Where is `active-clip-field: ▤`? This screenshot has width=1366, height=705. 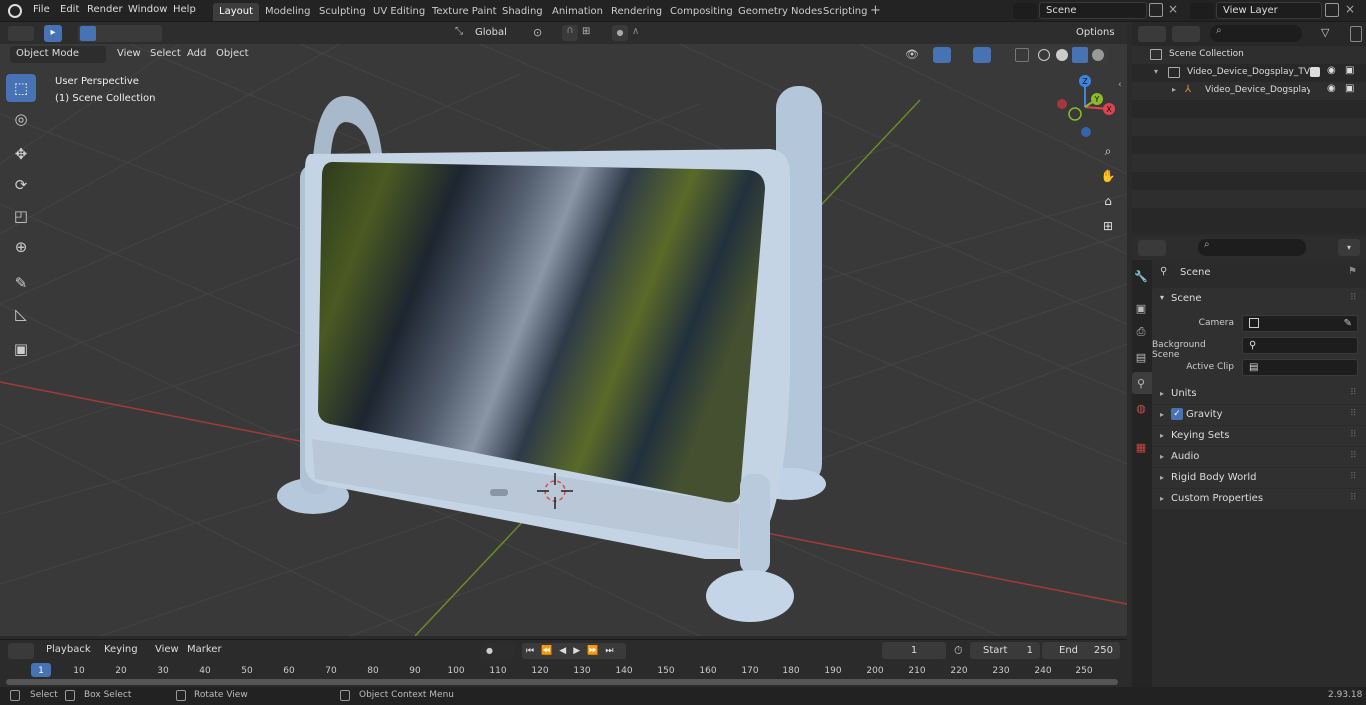
active-clip-field: ▤ is located at coordinates (1300, 367).